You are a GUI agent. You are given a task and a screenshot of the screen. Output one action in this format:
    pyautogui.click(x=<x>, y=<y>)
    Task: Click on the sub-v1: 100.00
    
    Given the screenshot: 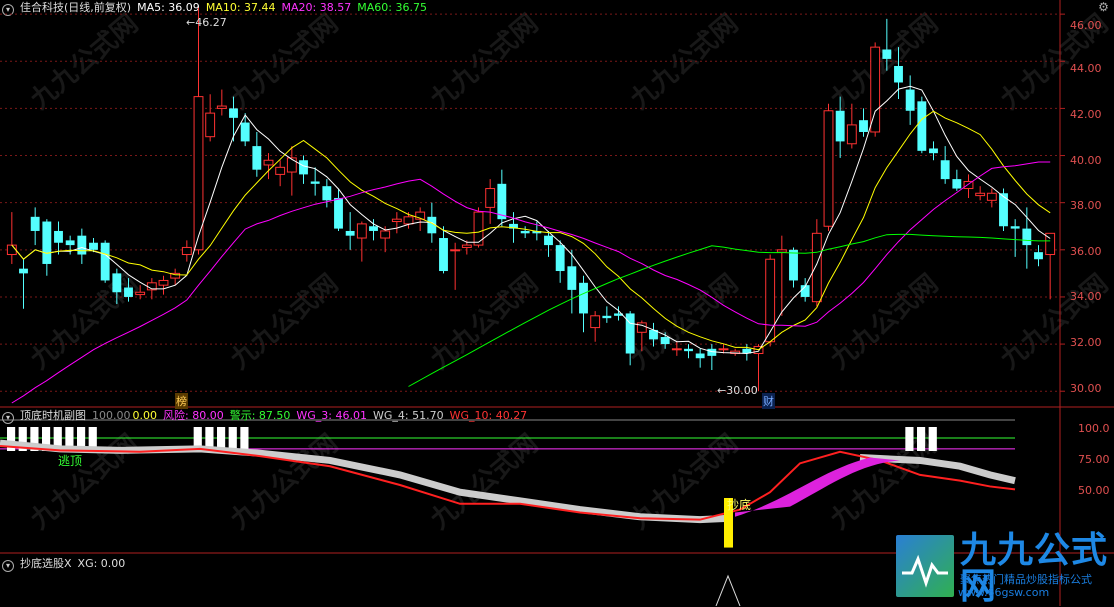 What is the action you would take?
    pyautogui.click(x=111, y=415)
    